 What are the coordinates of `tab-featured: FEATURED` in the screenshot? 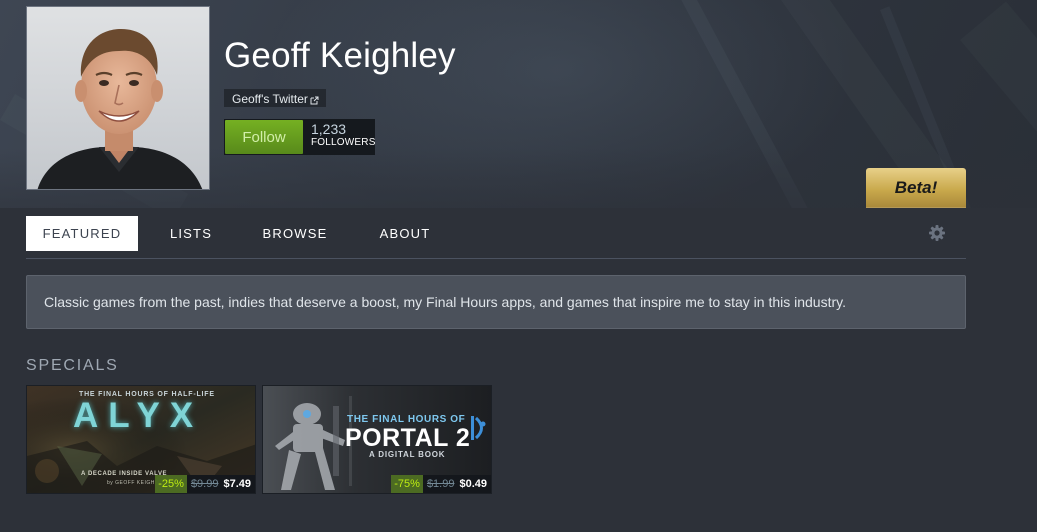 It's located at (82, 233).